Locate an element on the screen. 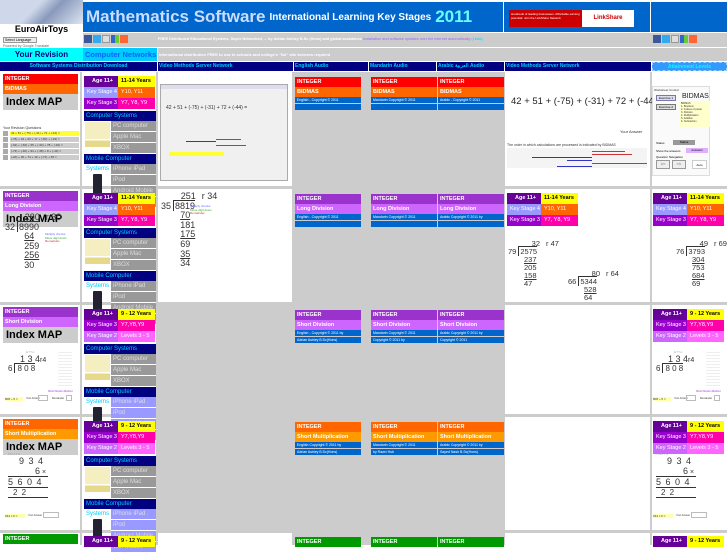 This screenshot has width=727, height=553. revision-question: (-73) + (-46) + 94 + (-38) + 8 + (-43) = is located at coordinates (41, 151).